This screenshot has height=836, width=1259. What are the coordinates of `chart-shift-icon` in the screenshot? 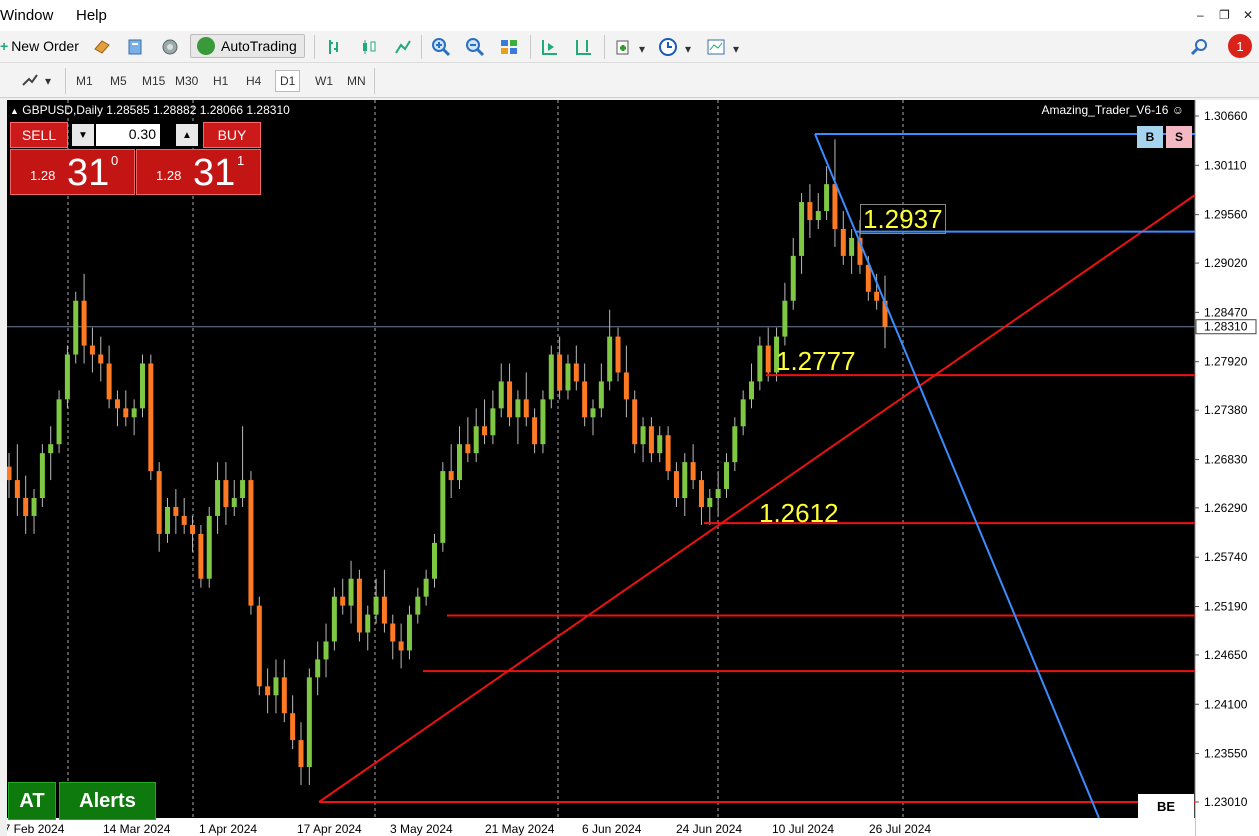 It's located at (584, 47).